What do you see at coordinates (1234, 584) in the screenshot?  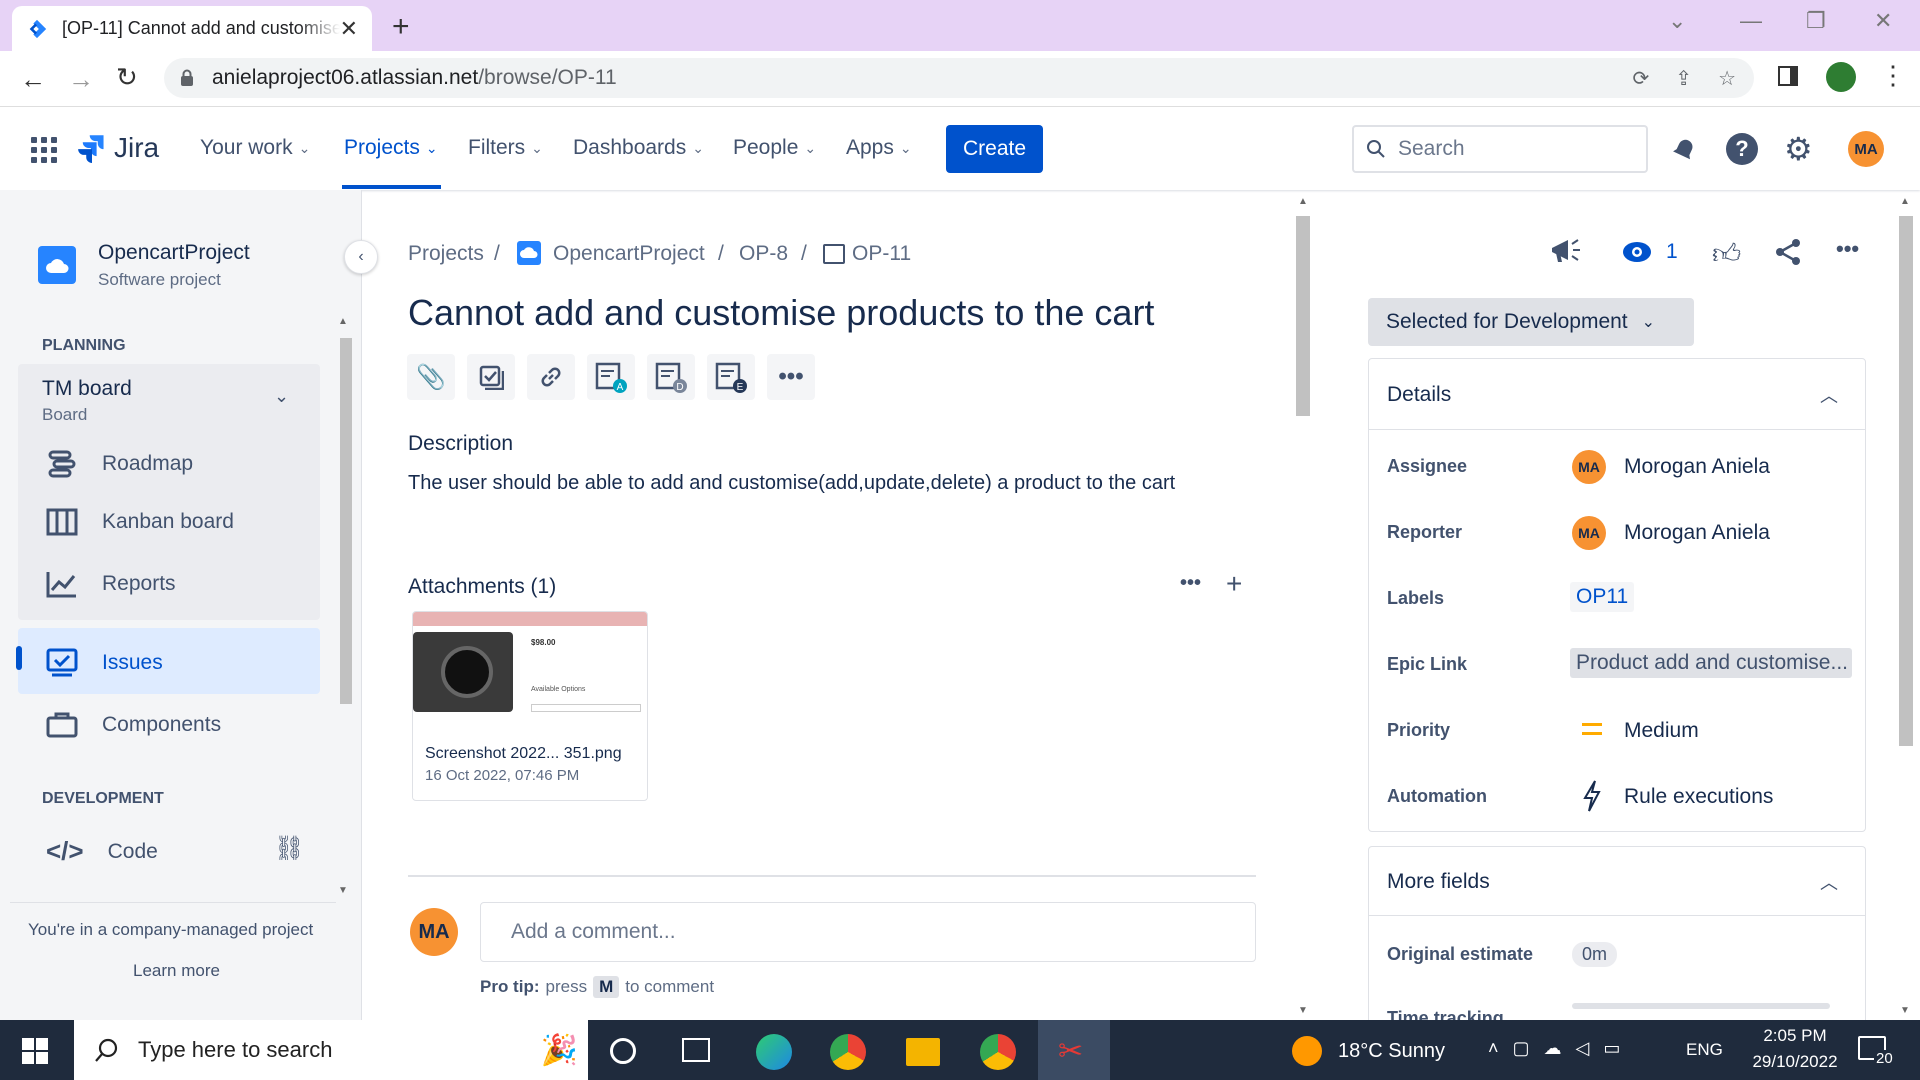 I see `add-attachment-icon: +` at bounding box center [1234, 584].